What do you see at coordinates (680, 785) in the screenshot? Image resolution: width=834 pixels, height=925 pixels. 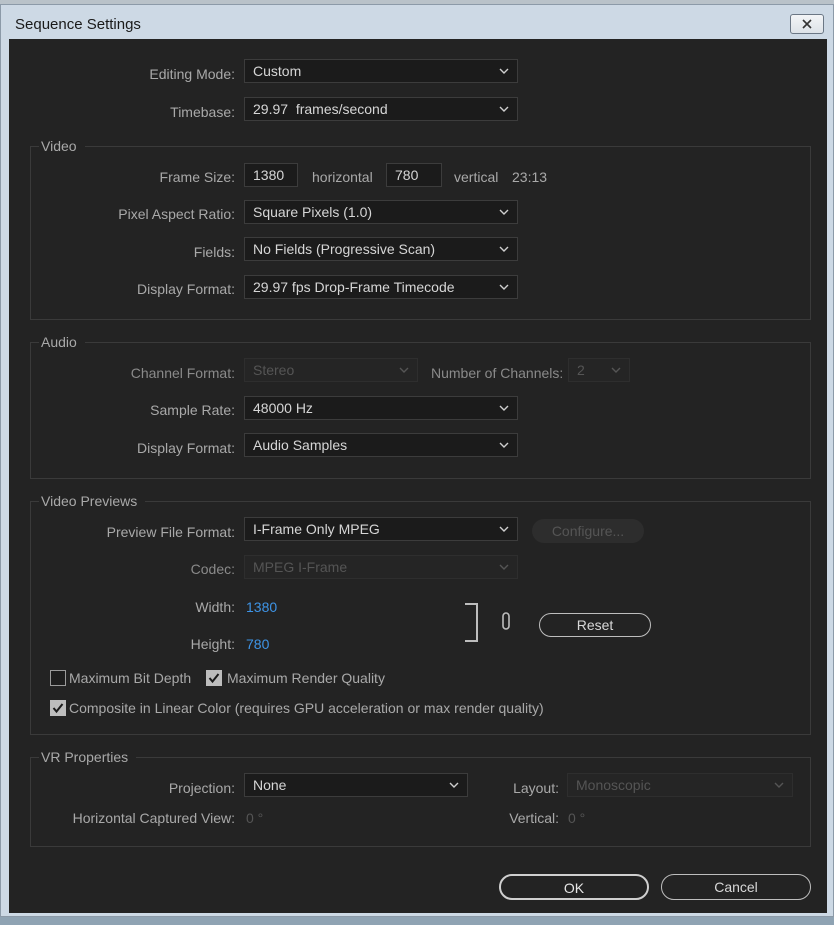 I see `layout-dropdown: Monoscopic` at bounding box center [680, 785].